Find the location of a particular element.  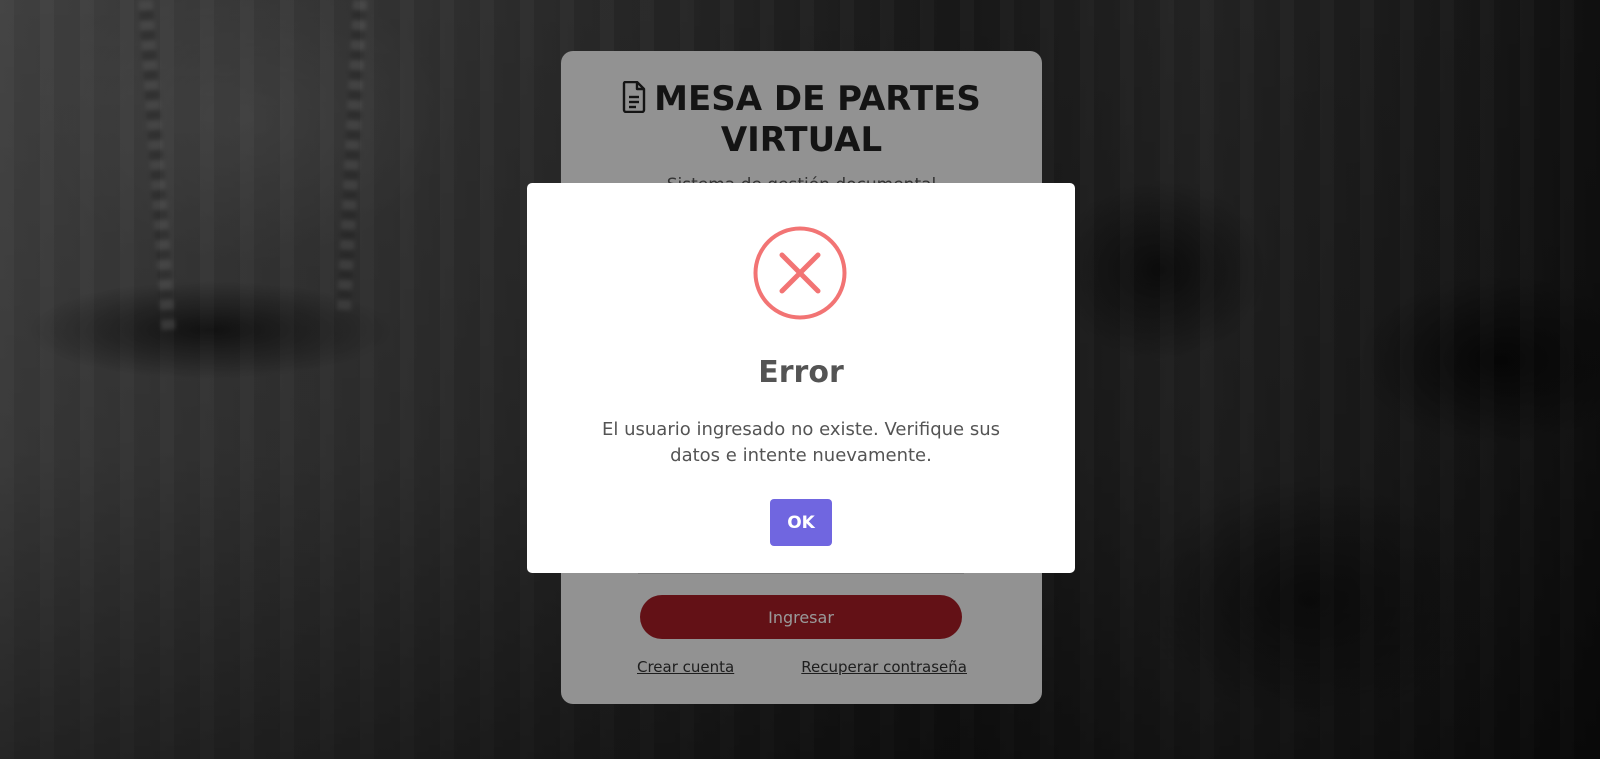

dialog-title: Error is located at coordinates (801, 372).